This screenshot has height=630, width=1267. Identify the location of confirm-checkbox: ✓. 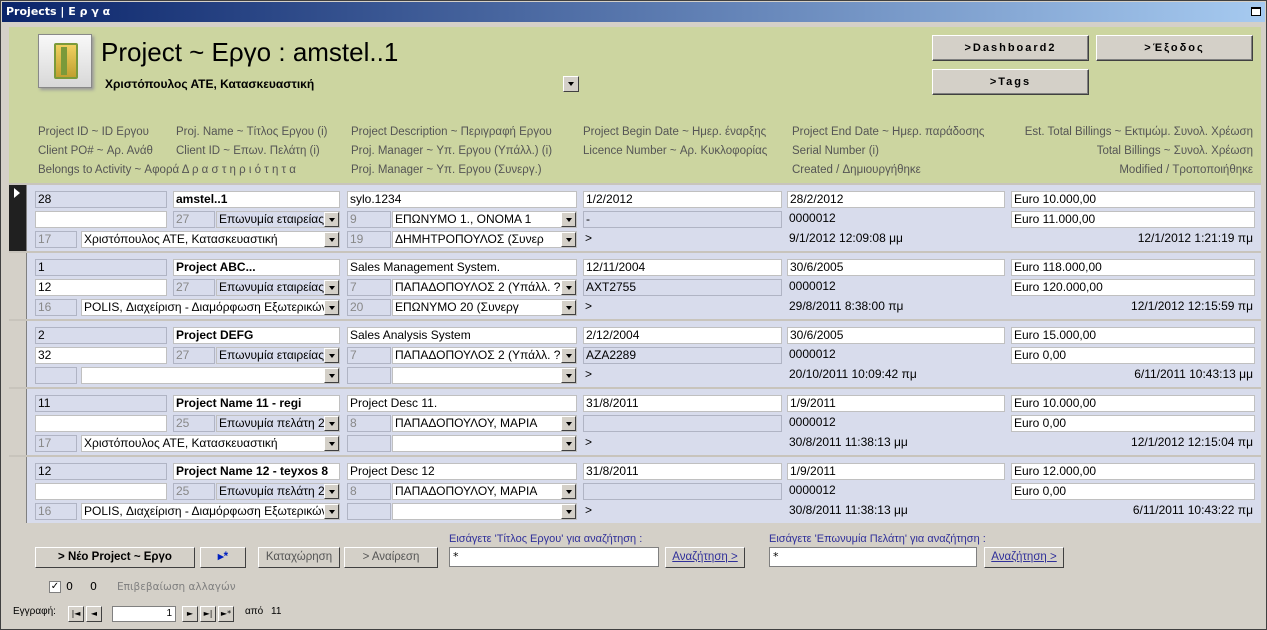
(55, 587).